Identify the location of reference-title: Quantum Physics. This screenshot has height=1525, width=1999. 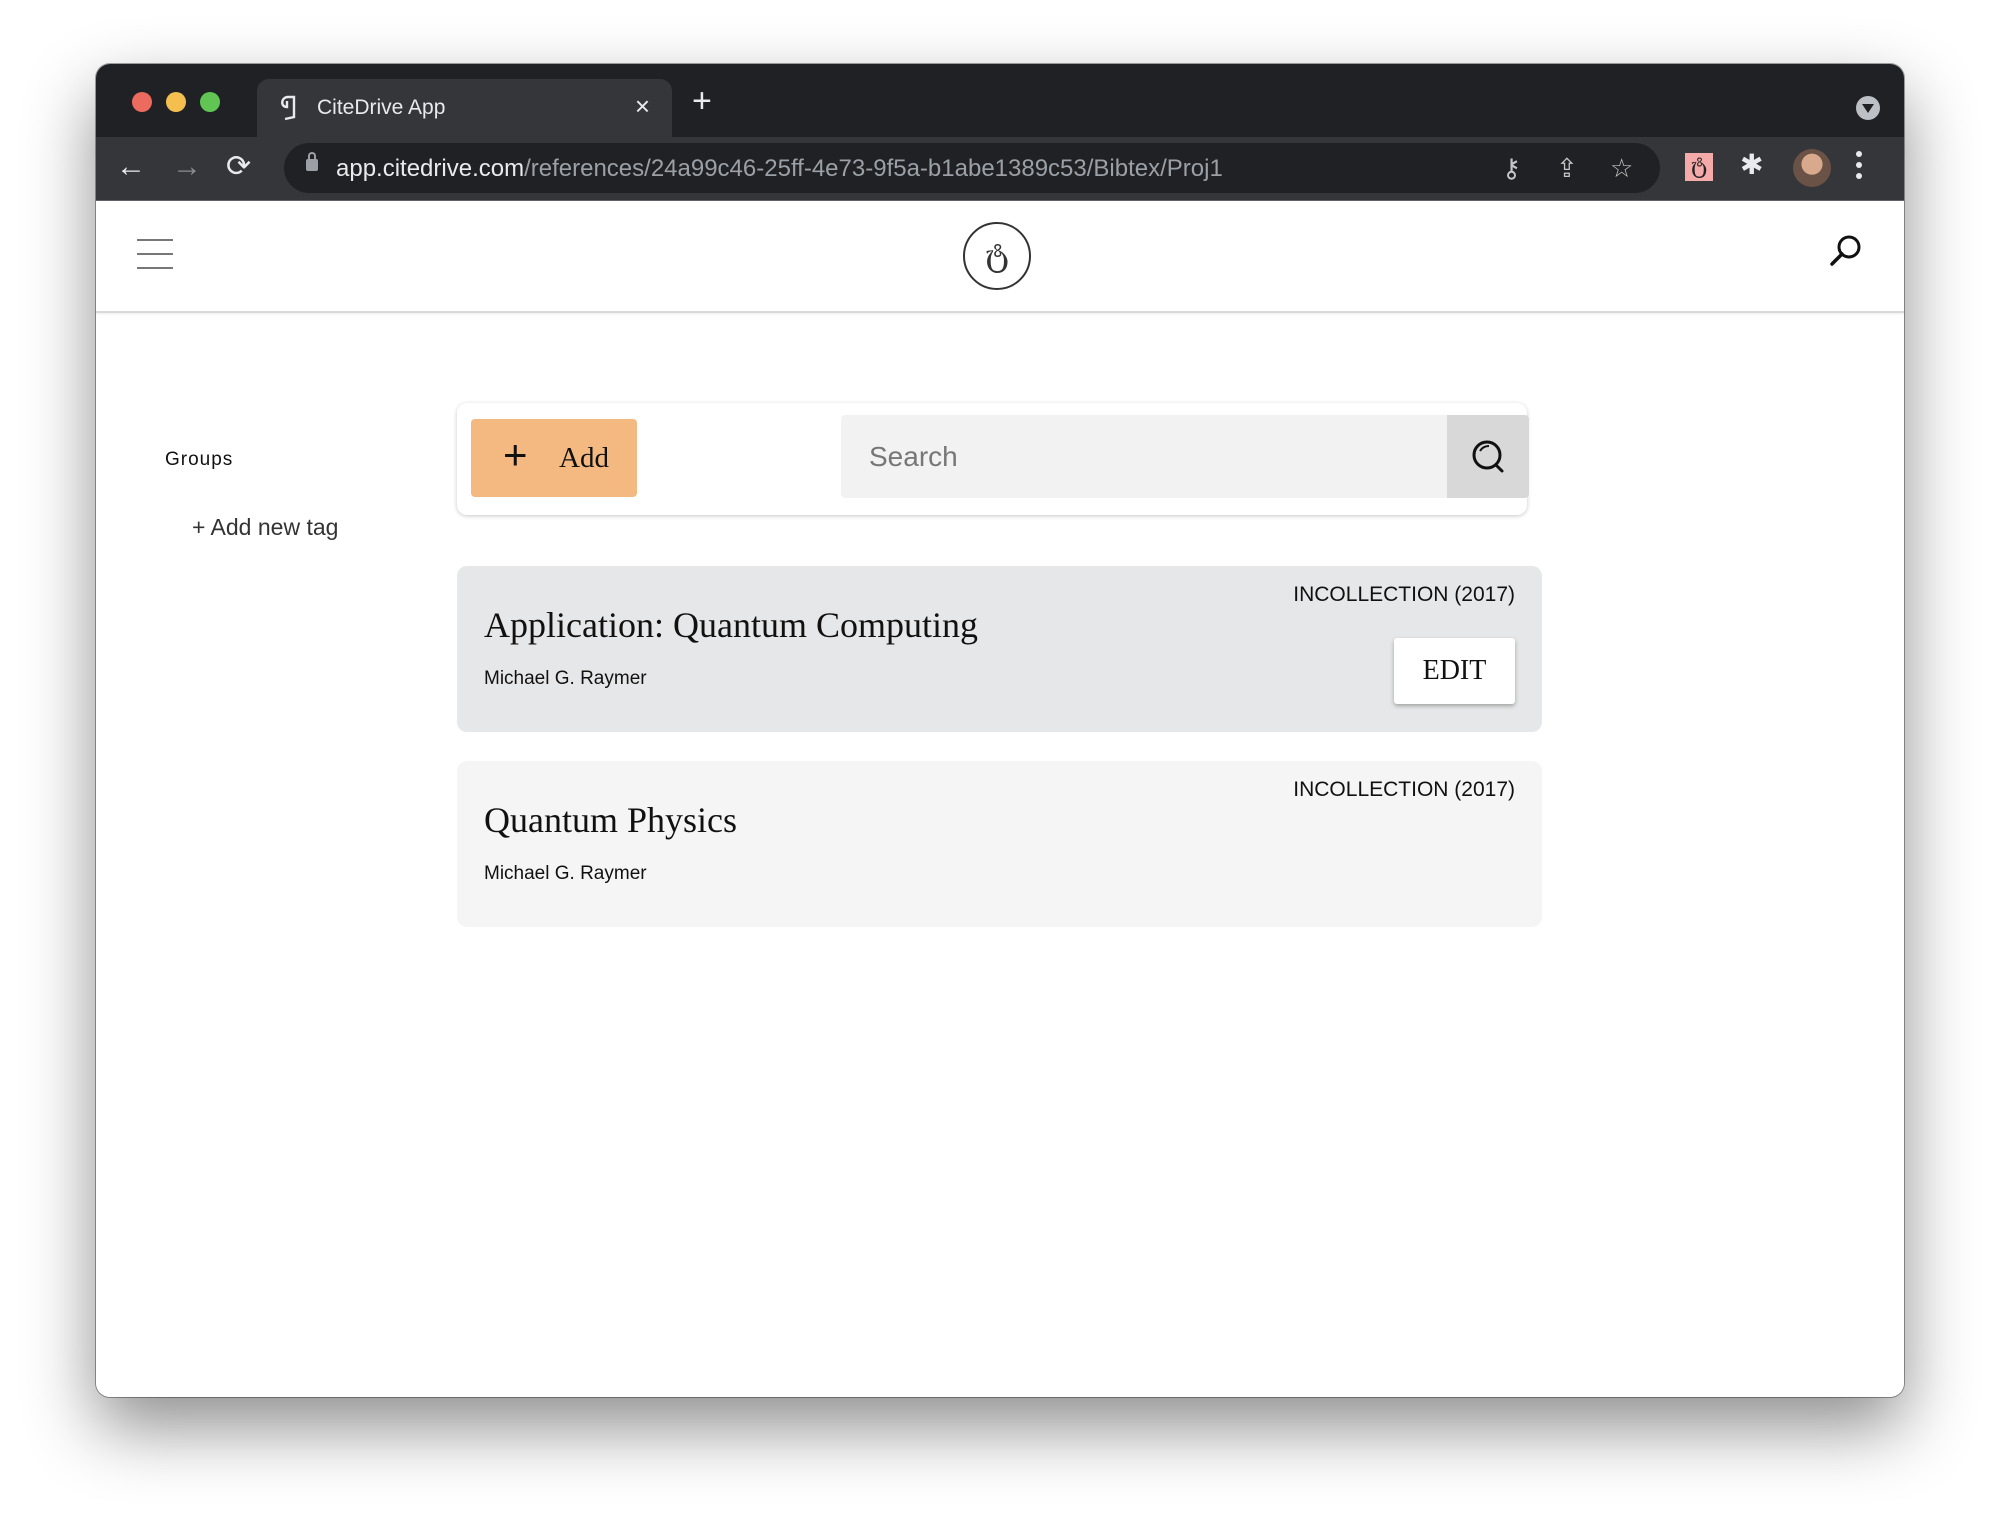
(610, 820).